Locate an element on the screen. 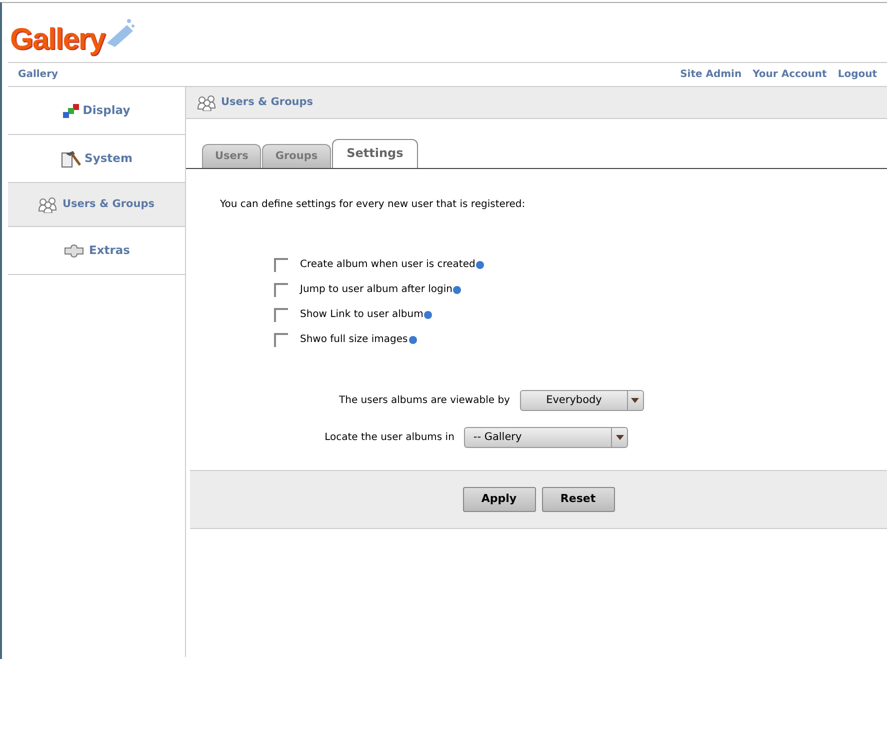 This screenshot has width=887, height=750. intro-text: You can define settings for every new user that is registered: is located at coordinates (373, 205).